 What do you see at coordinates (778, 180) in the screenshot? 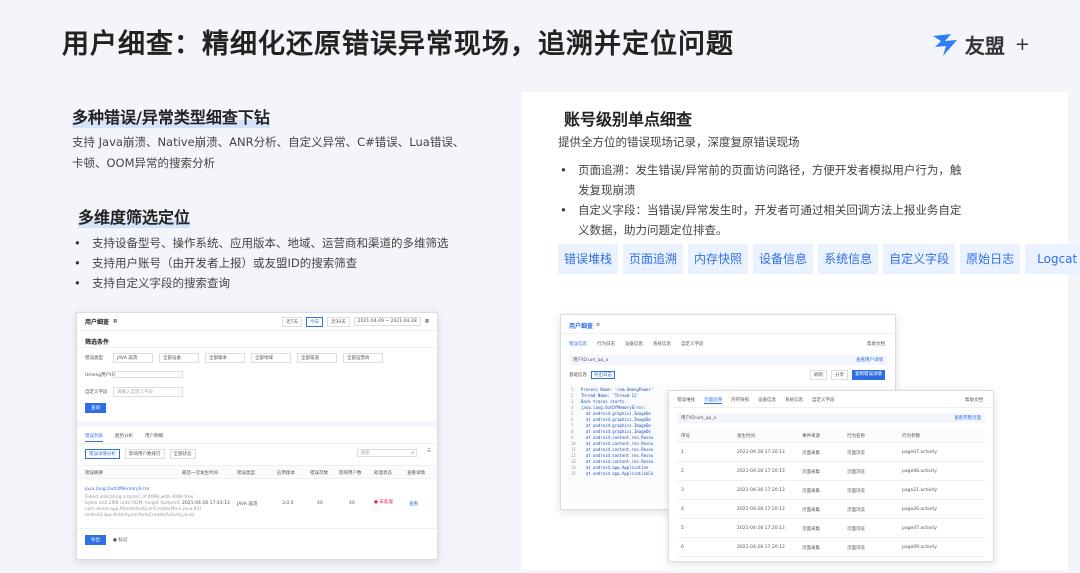
I see `bullet-item: 页面追溯：发生错误/异常前的页面访问路径，方便开发者模拟用户行为，触发复现崩溃` at bounding box center [778, 180].